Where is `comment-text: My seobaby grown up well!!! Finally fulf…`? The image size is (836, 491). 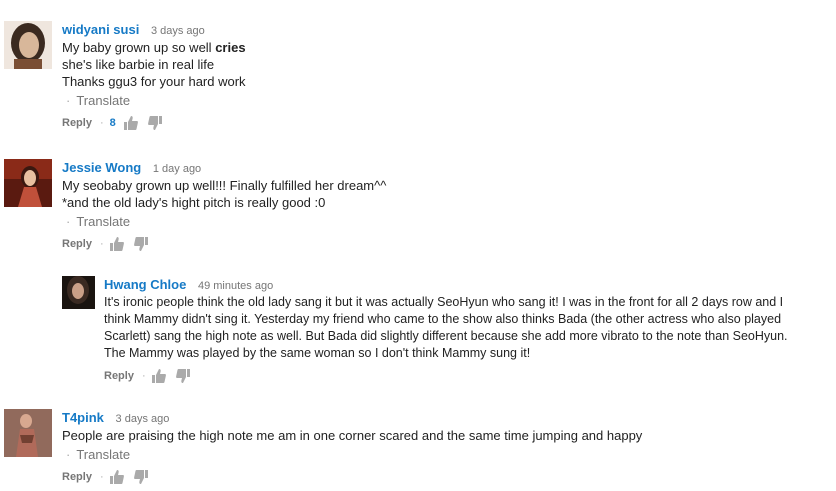
comment-text: My seobaby grown up well!!! Finally fulf… is located at coordinates (224, 194).